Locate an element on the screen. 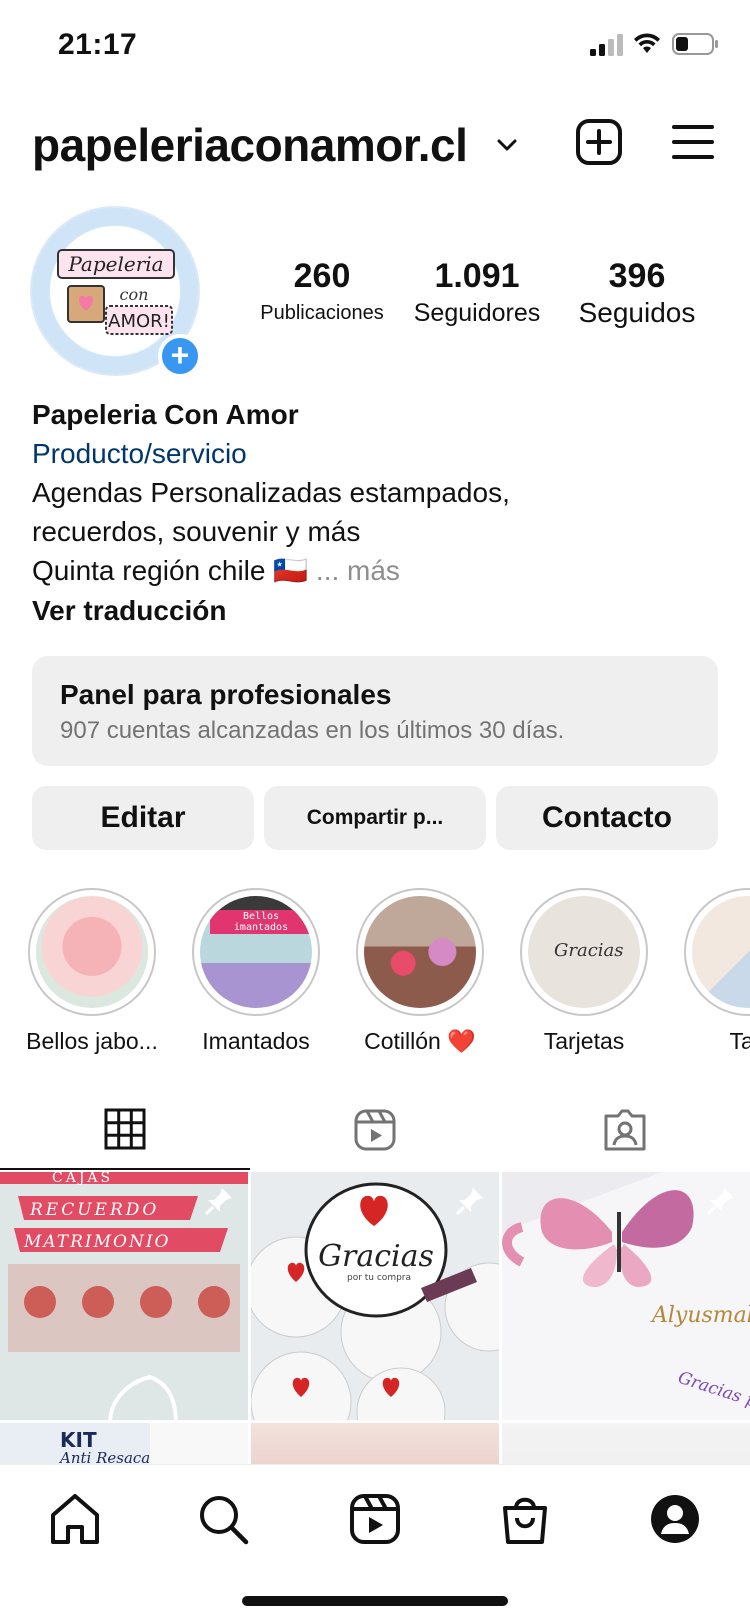 Image resolution: width=750 pixels, height=1624 pixels. stat-following-value: 396 is located at coordinates (637, 276).